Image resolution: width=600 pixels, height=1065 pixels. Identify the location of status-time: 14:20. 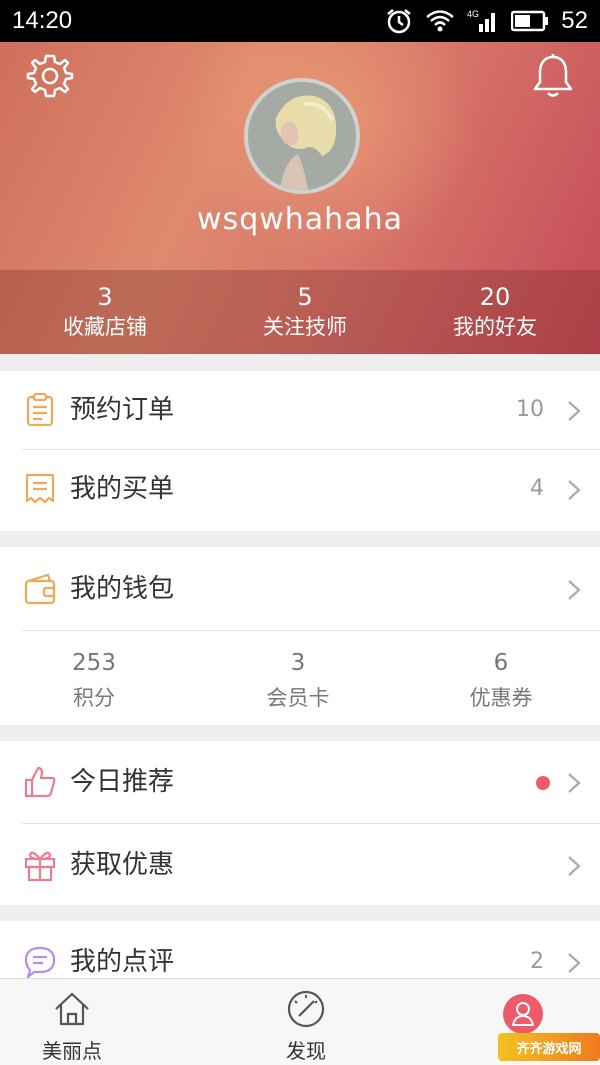
(42, 20).